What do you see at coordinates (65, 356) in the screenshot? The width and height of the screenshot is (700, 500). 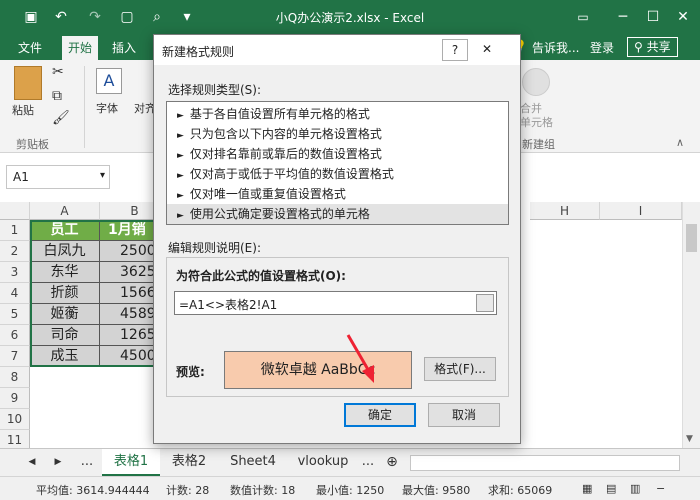 I see `table-cell: 成玉` at bounding box center [65, 356].